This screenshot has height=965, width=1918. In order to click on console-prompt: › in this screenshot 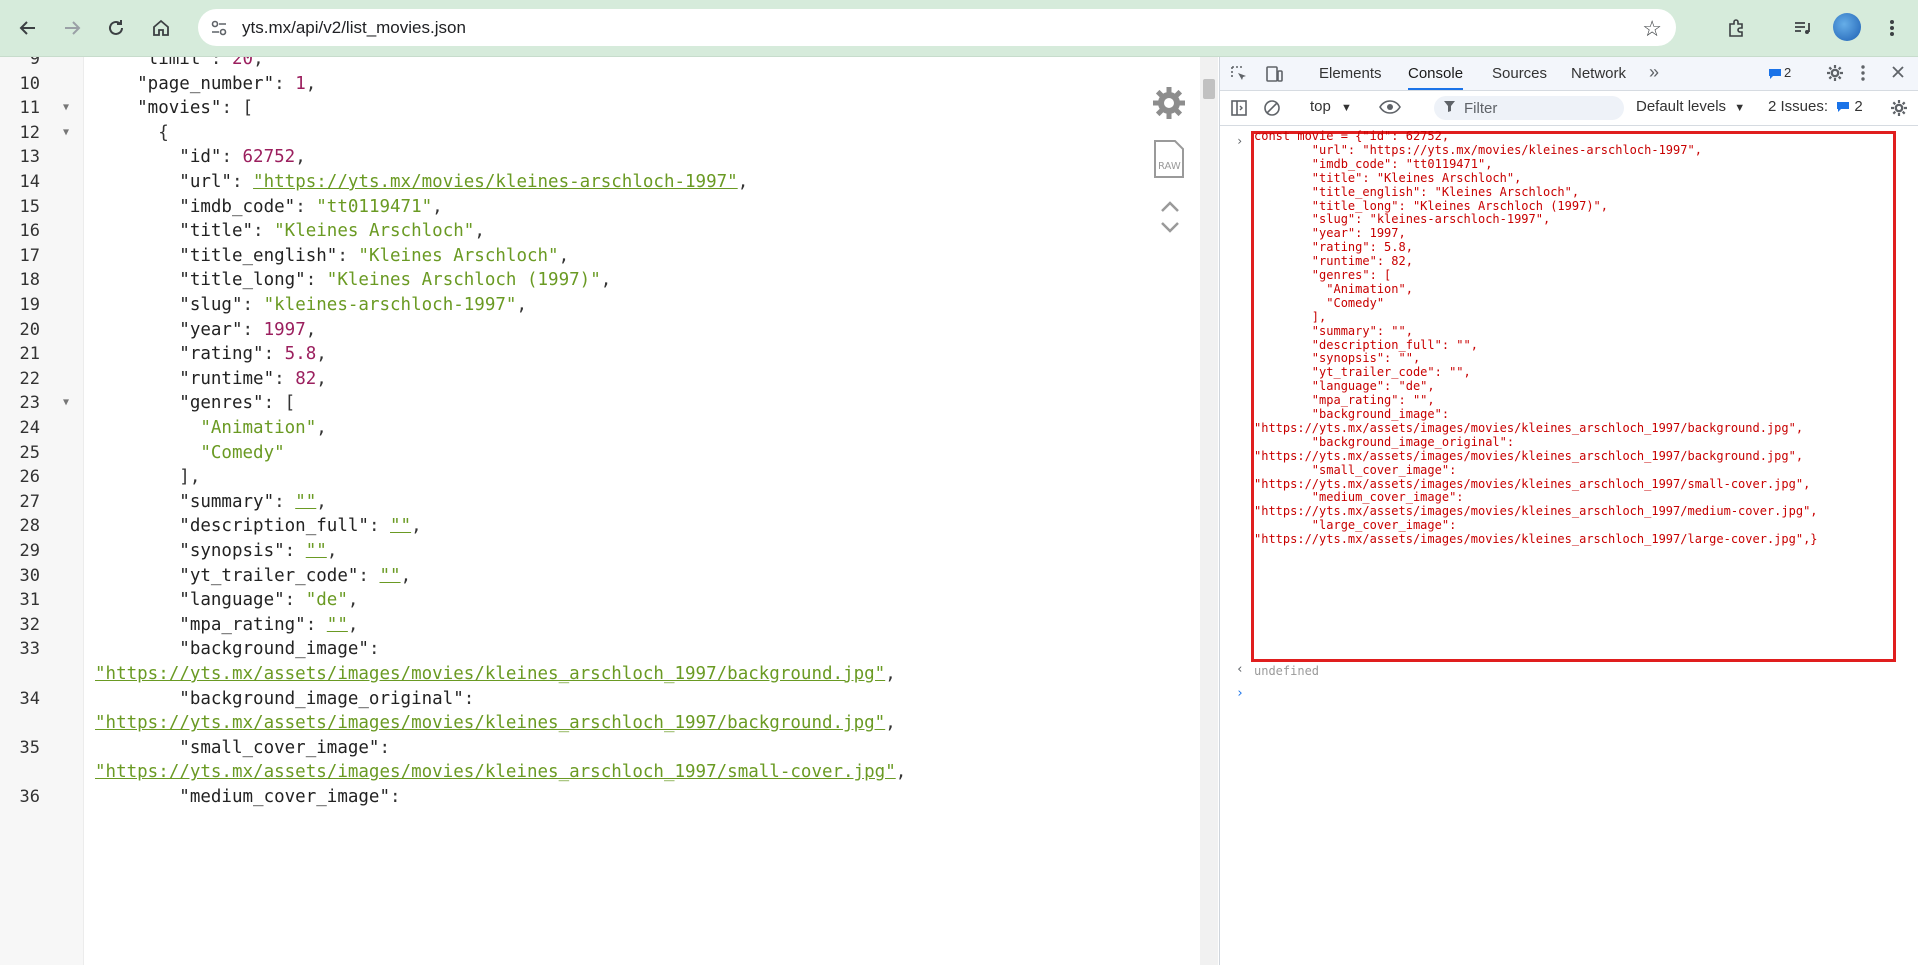, I will do `click(1240, 693)`.